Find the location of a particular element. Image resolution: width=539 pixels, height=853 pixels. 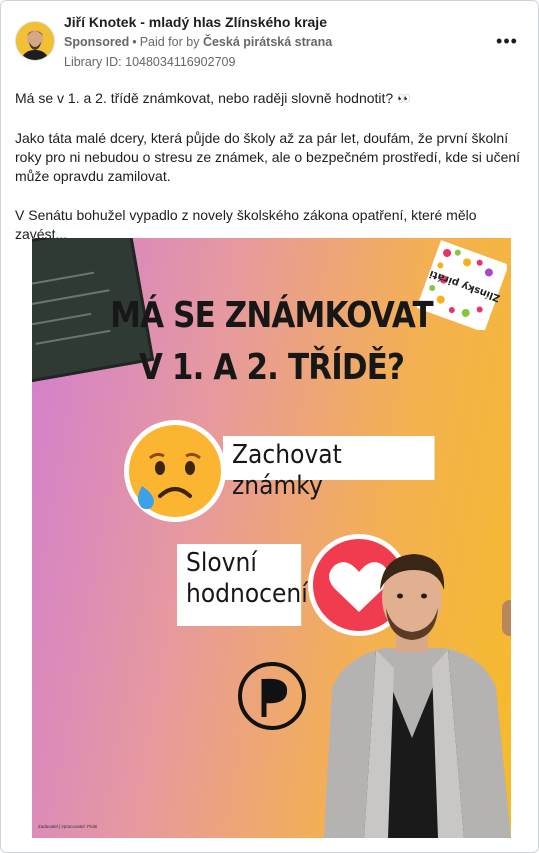

headline-line-2: V 1. A 2. TŘÍDĚ? is located at coordinates (271, 367).